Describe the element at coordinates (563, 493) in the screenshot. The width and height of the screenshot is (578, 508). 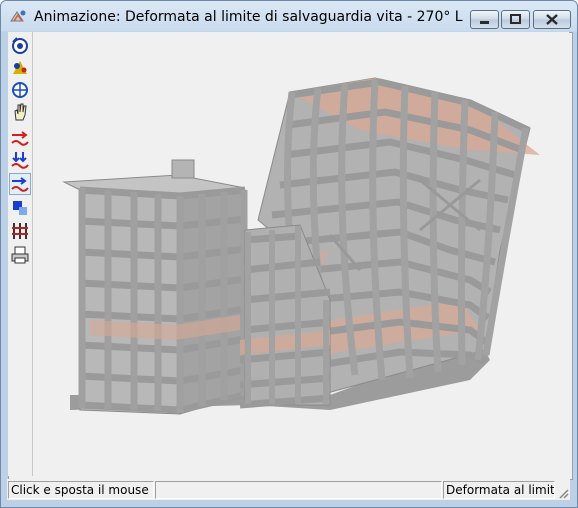
I see `resize-grip-icon` at that location.